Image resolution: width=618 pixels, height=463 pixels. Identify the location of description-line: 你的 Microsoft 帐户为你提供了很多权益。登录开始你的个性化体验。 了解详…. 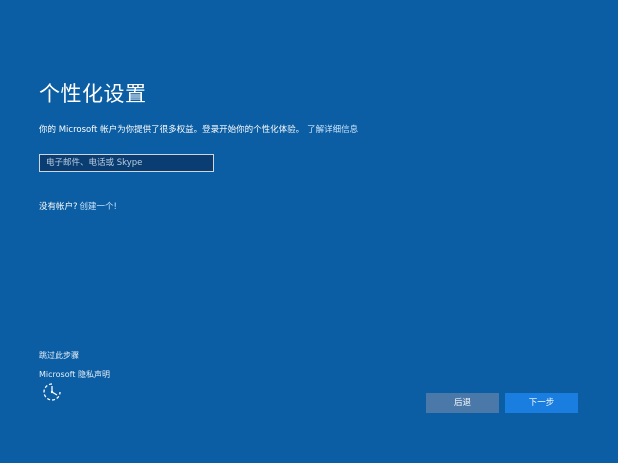
(198, 130).